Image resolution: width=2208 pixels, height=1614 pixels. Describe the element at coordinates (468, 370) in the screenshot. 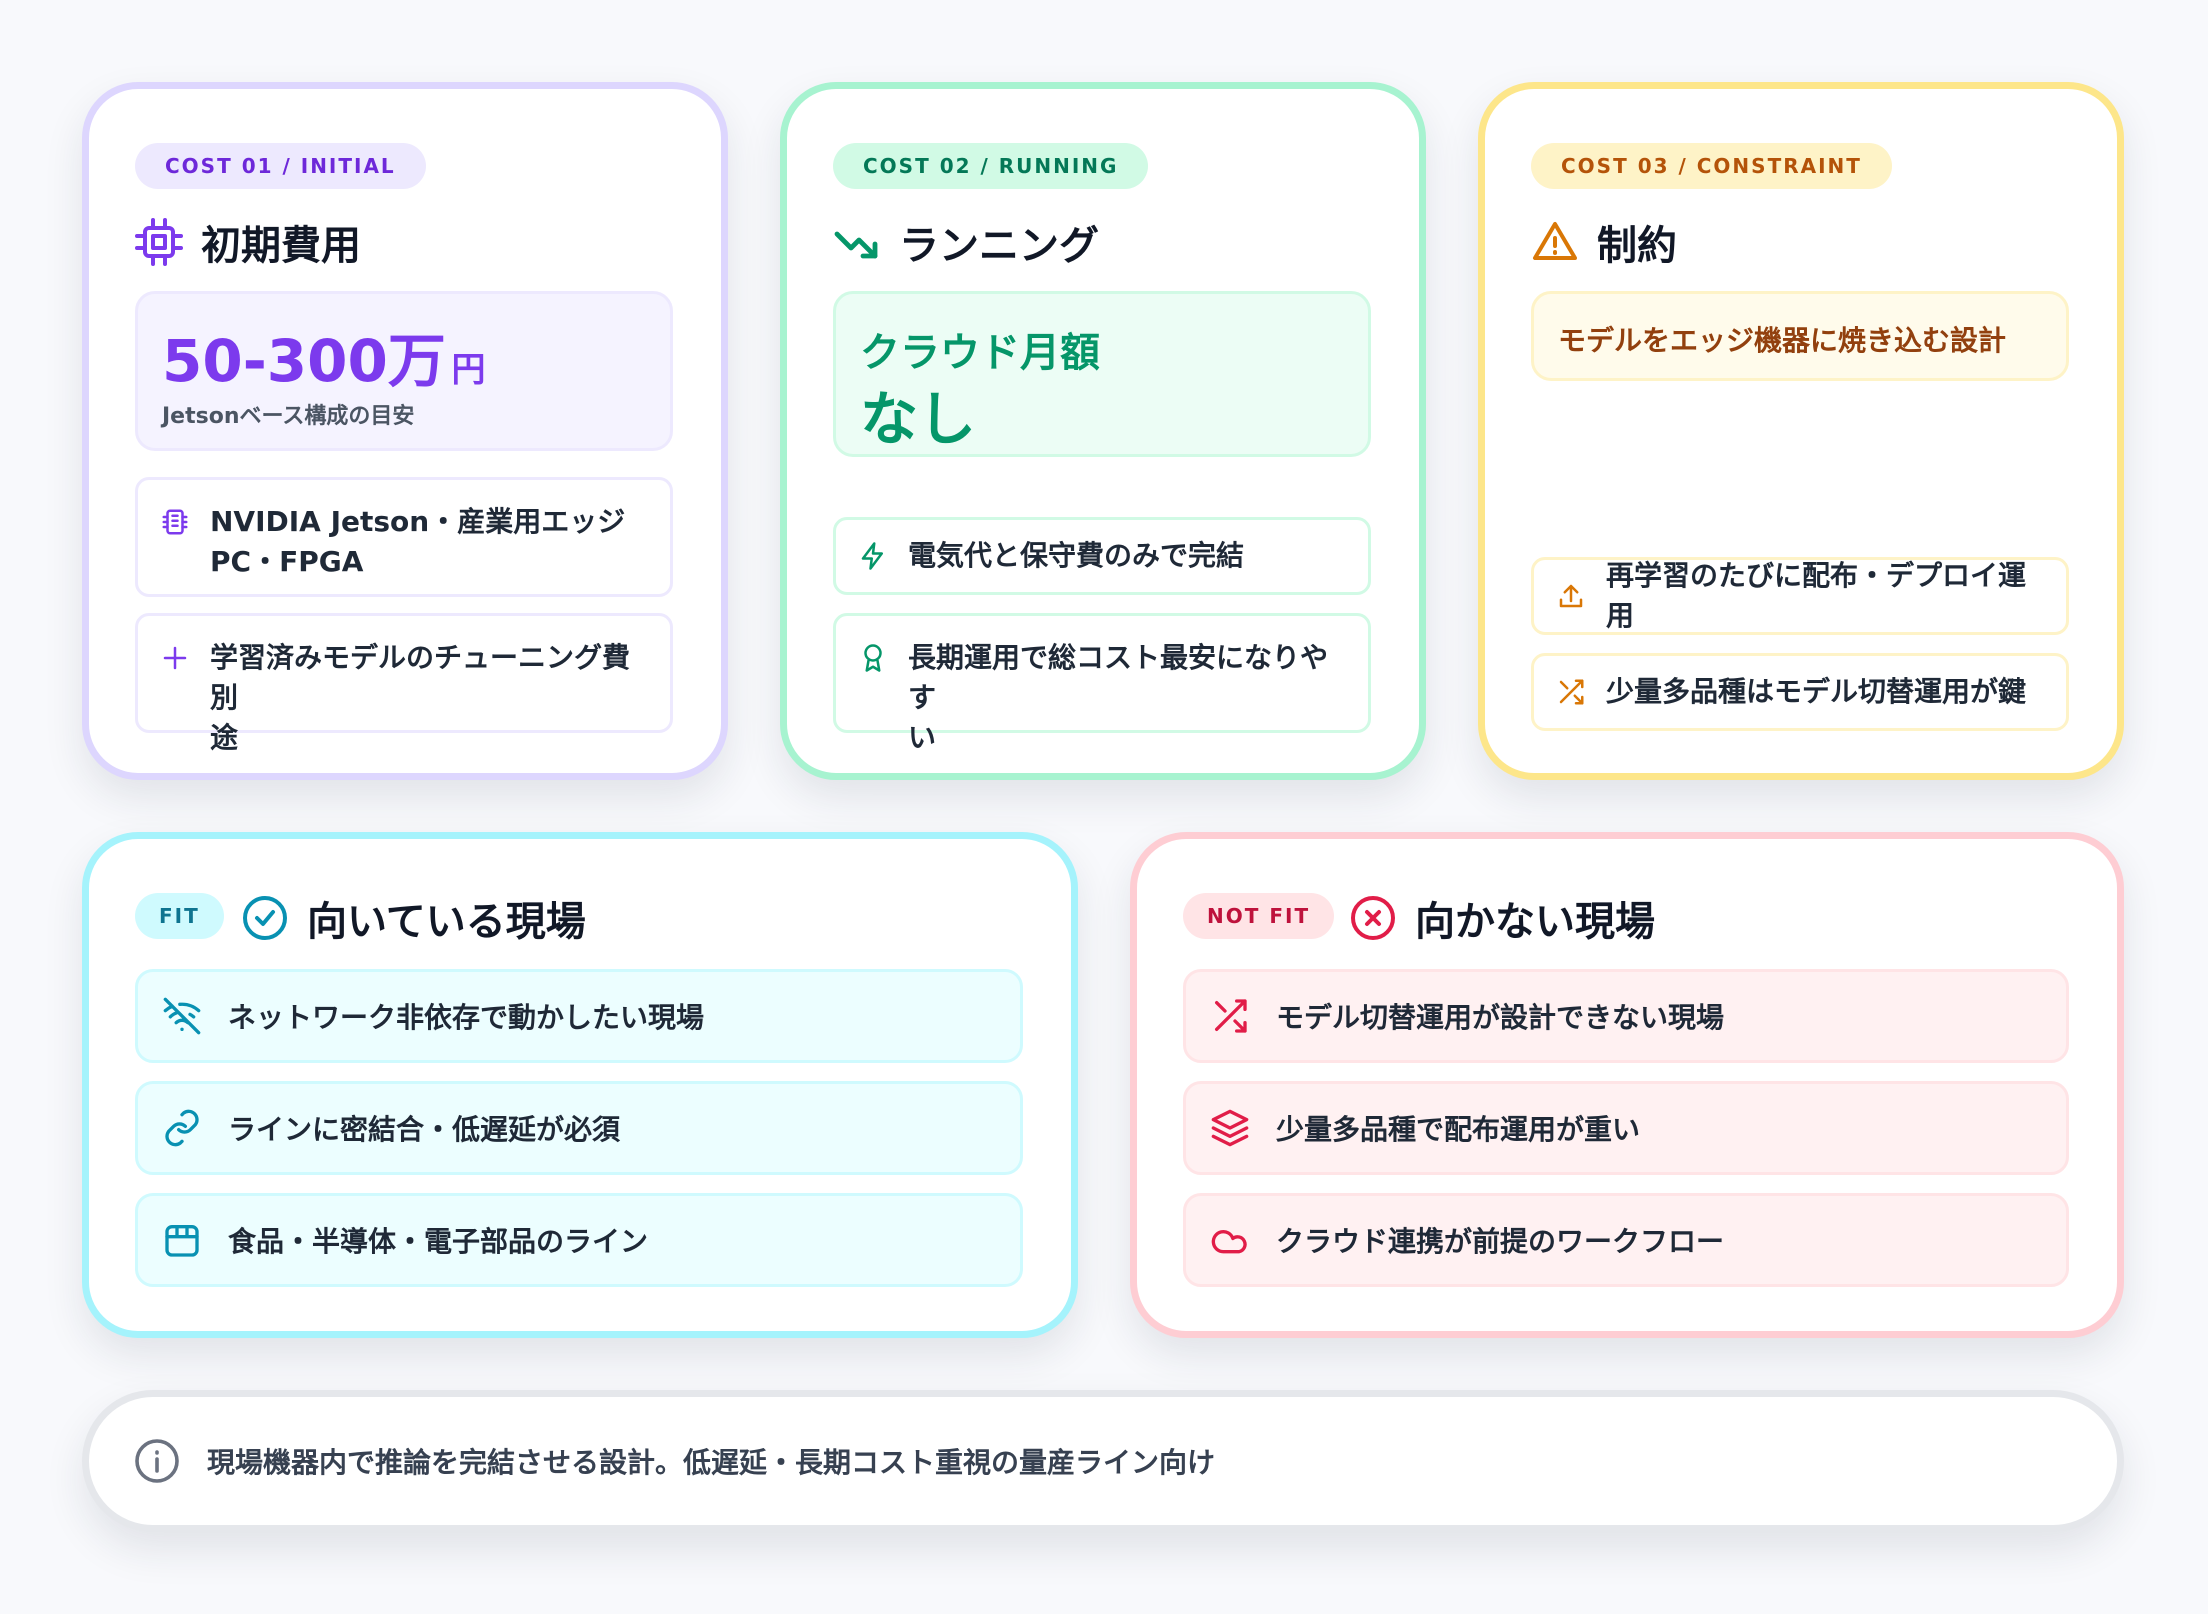

I see `initial-price-unit: 円` at that location.